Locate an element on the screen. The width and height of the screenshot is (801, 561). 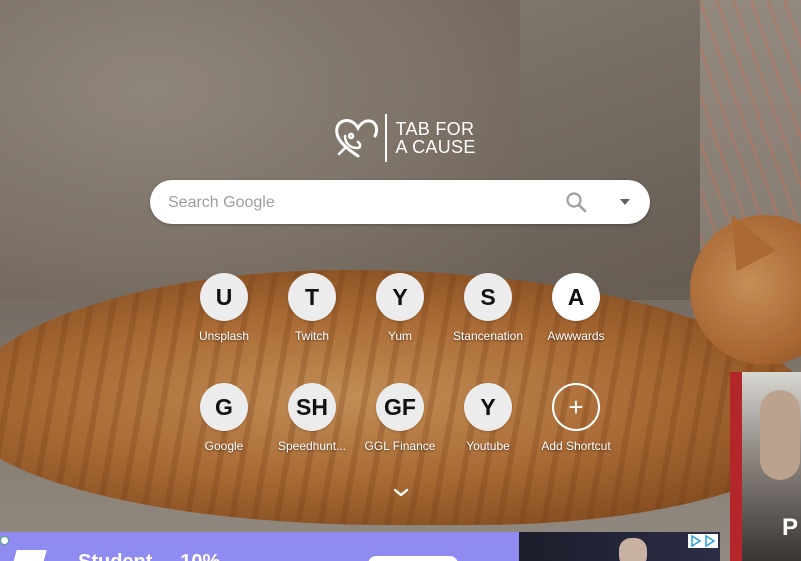
shortcut-youtube: Y Youtube is located at coordinates (488, 418).